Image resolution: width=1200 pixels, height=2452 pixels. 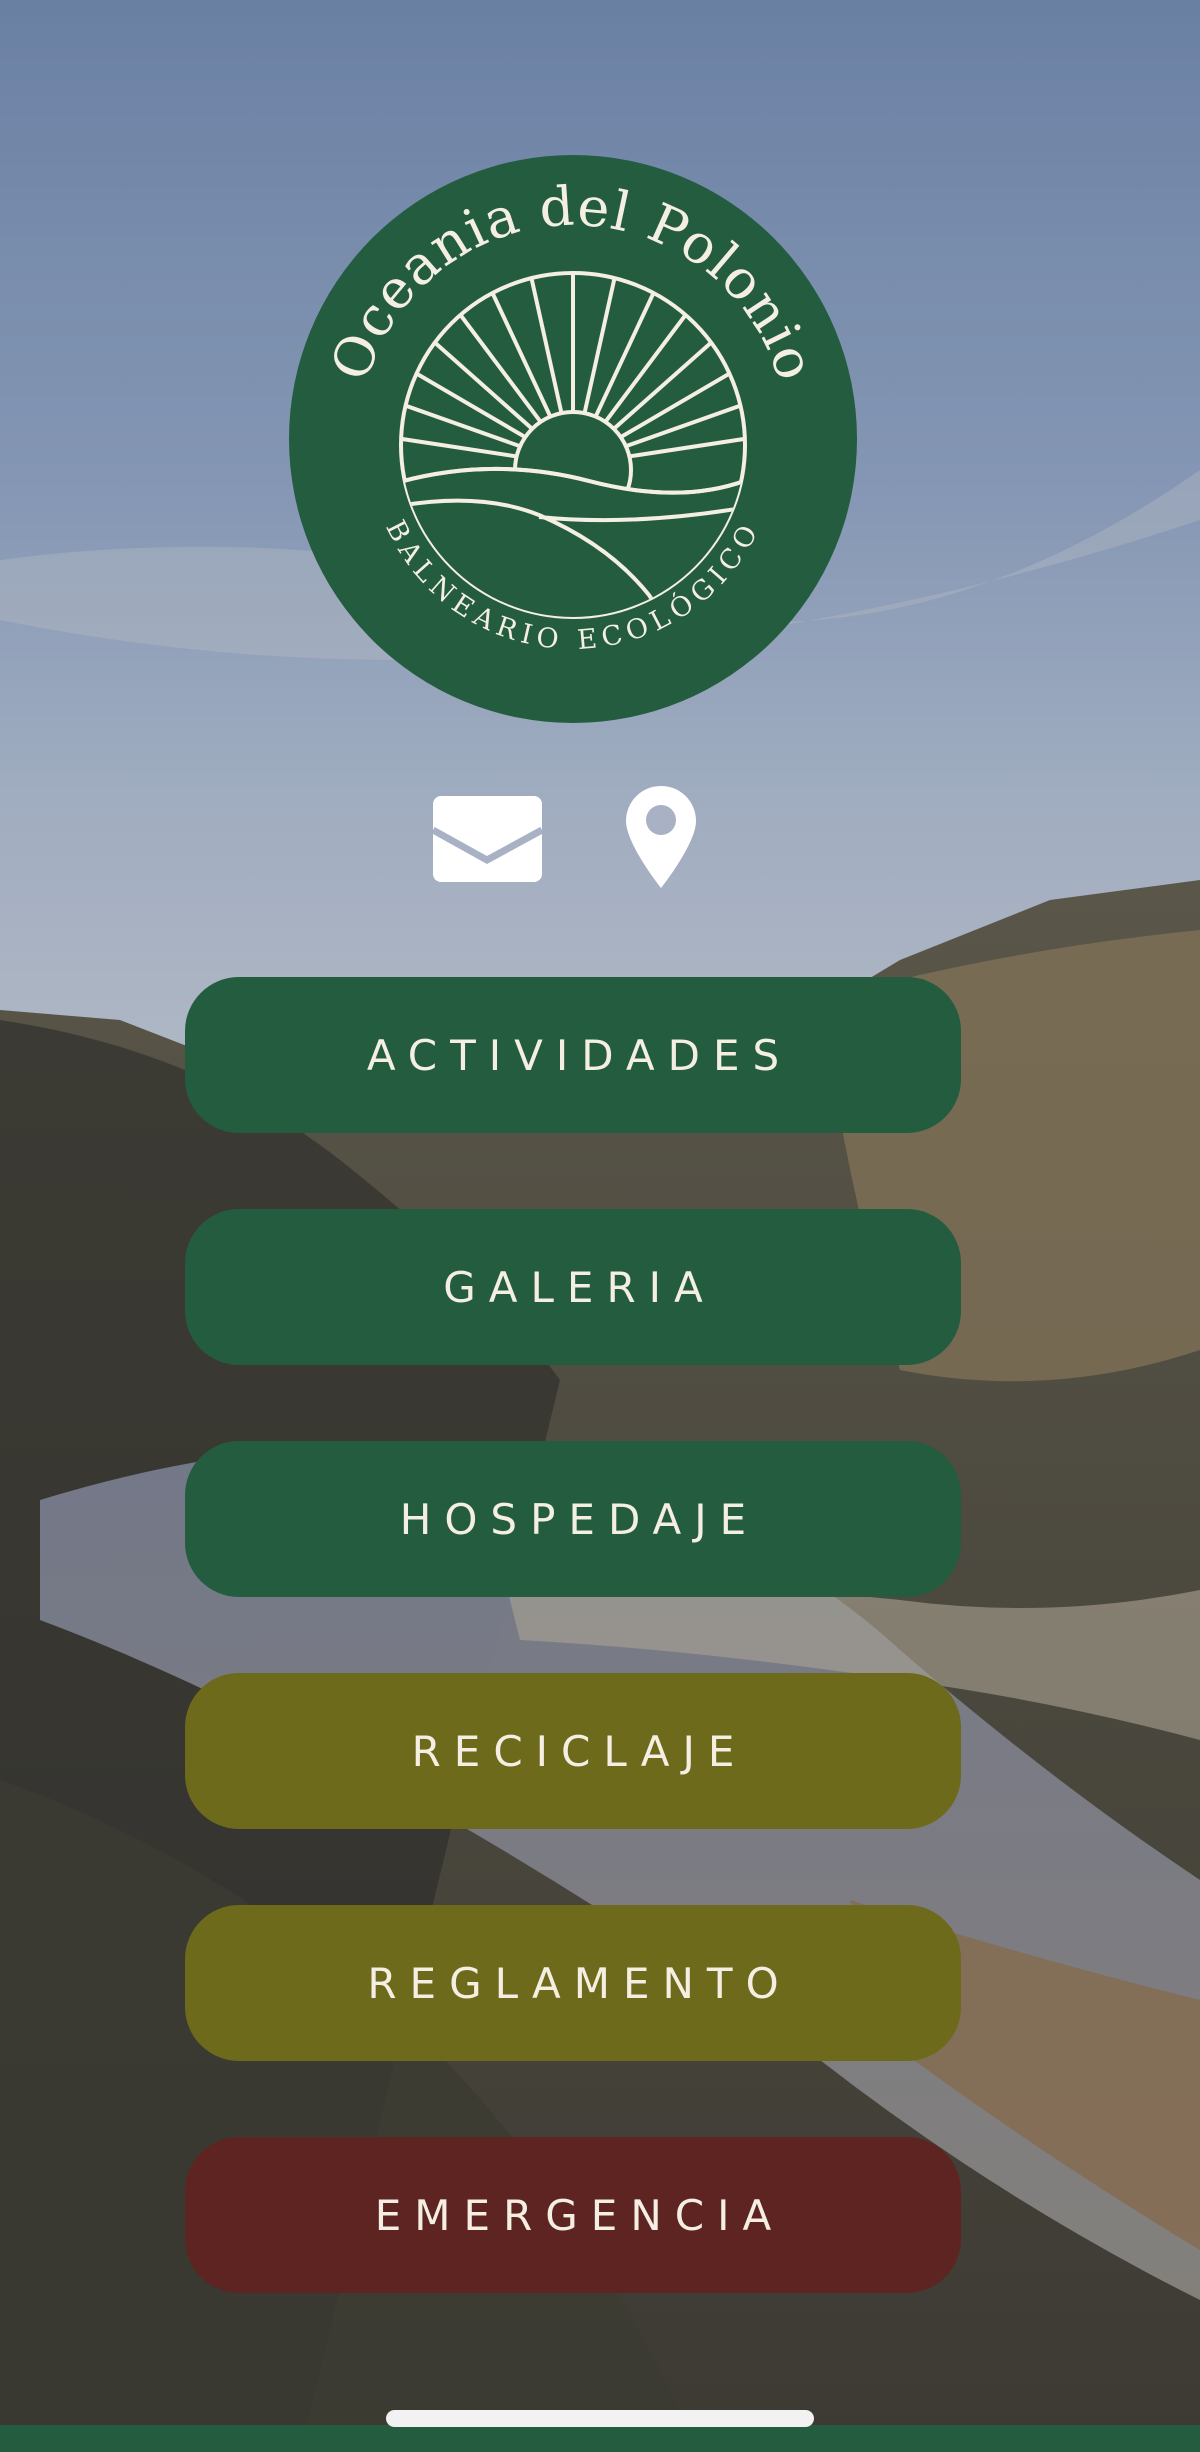 What do you see at coordinates (600, 2418) in the screenshot?
I see `home-indicator` at bounding box center [600, 2418].